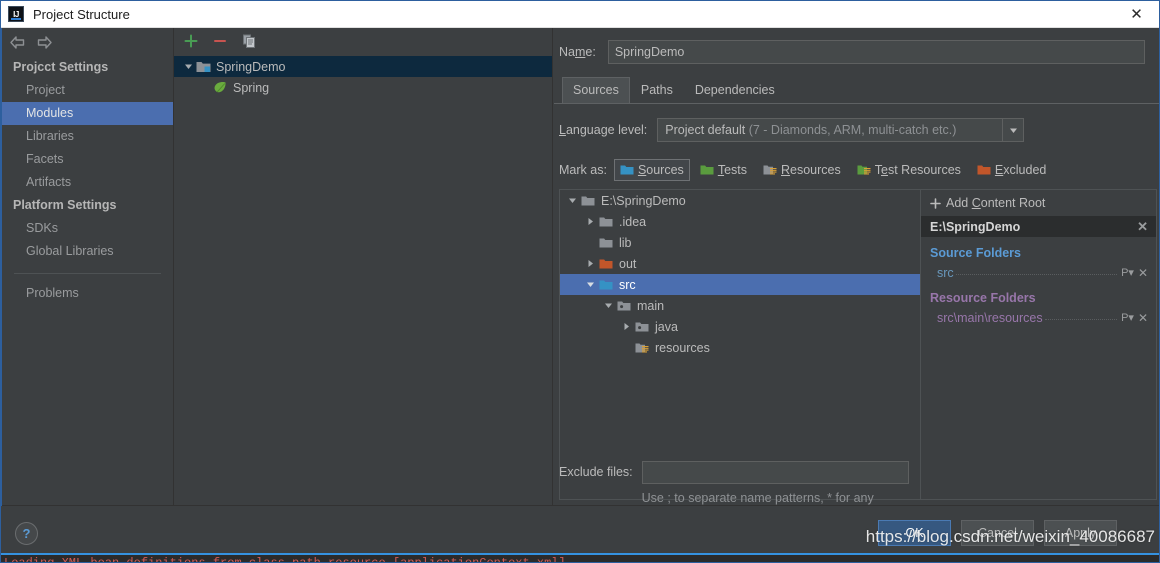  Describe the element at coordinates (811, 170) in the screenshot. I see `mark-as-resources-label: Resources` at that location.